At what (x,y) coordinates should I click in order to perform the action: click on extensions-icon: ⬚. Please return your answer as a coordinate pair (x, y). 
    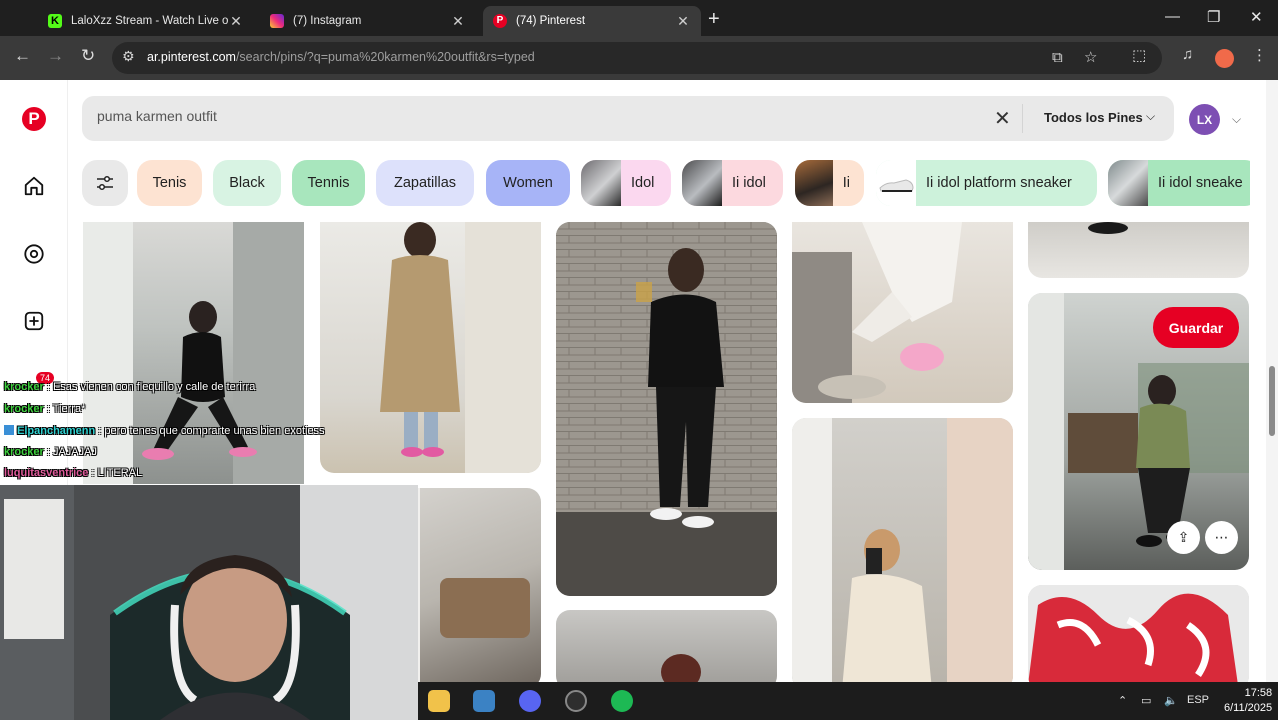
    Looking at the image, I should click on (1139, 55).